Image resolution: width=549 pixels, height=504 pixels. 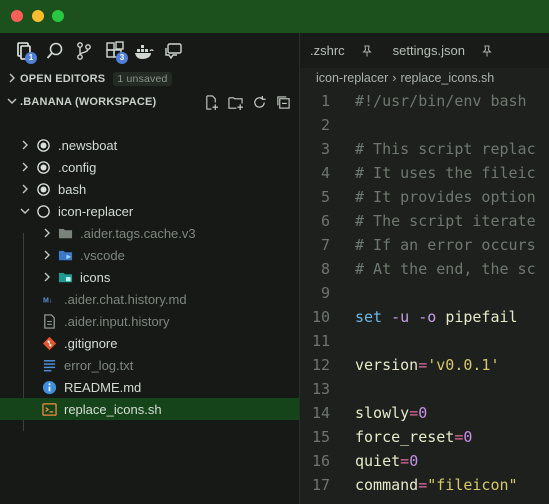 I want to click on code-text: slowly=0, so click(x=391, y=413).